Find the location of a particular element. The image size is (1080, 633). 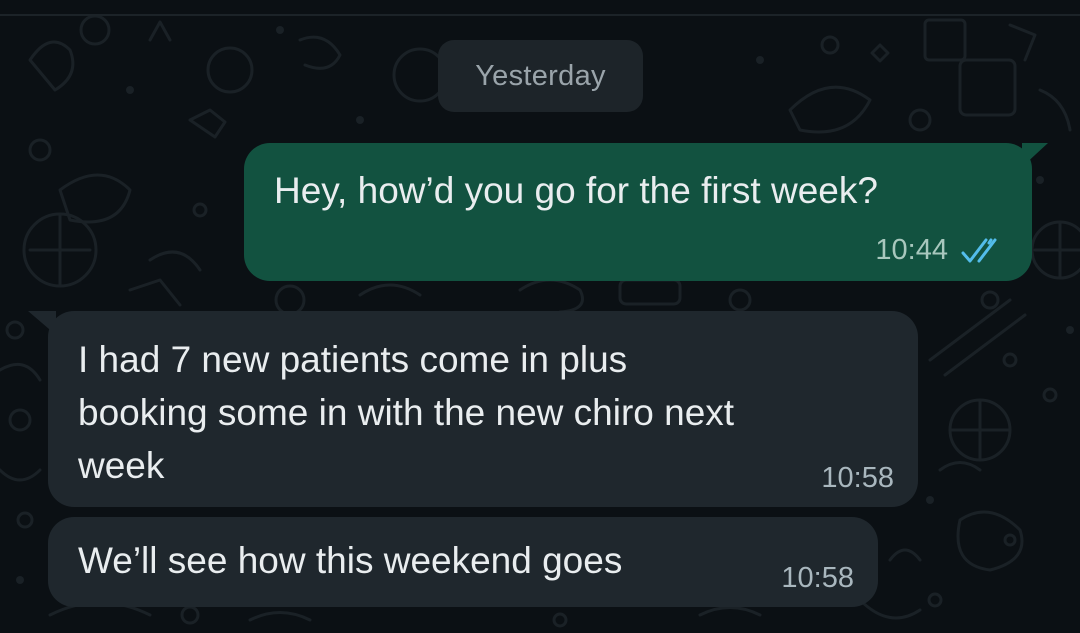

message-text: We’ll see how this weekend goes is located at coordinates (350, 560).